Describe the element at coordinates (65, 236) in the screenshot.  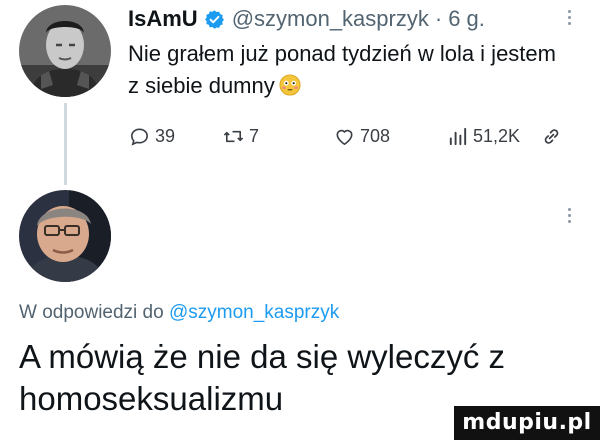
I see `reply-author-avatar` at that location.